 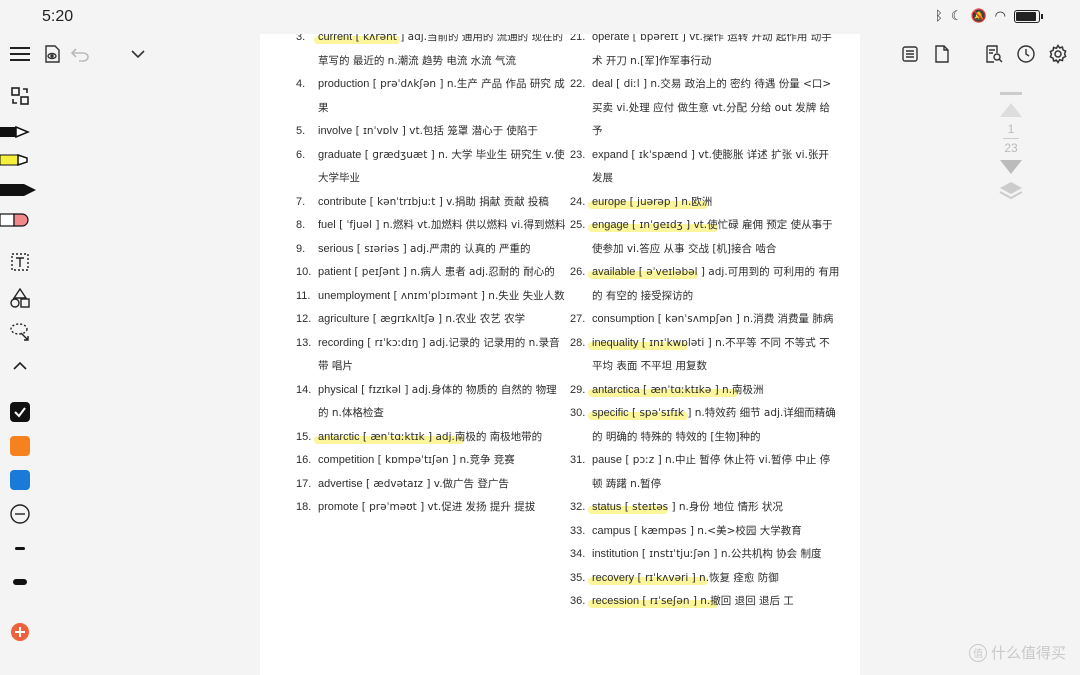 What do you see at coordinates (340, 483) in the screenshot?
I see `vocab-word: advertise` at bounding box center [340, 483].